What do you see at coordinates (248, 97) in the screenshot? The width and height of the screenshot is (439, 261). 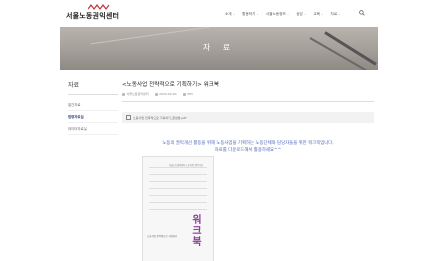 I see `post-meta: 서울노동권익센터 2020-00-00 383` at bounding box center [248, 97].